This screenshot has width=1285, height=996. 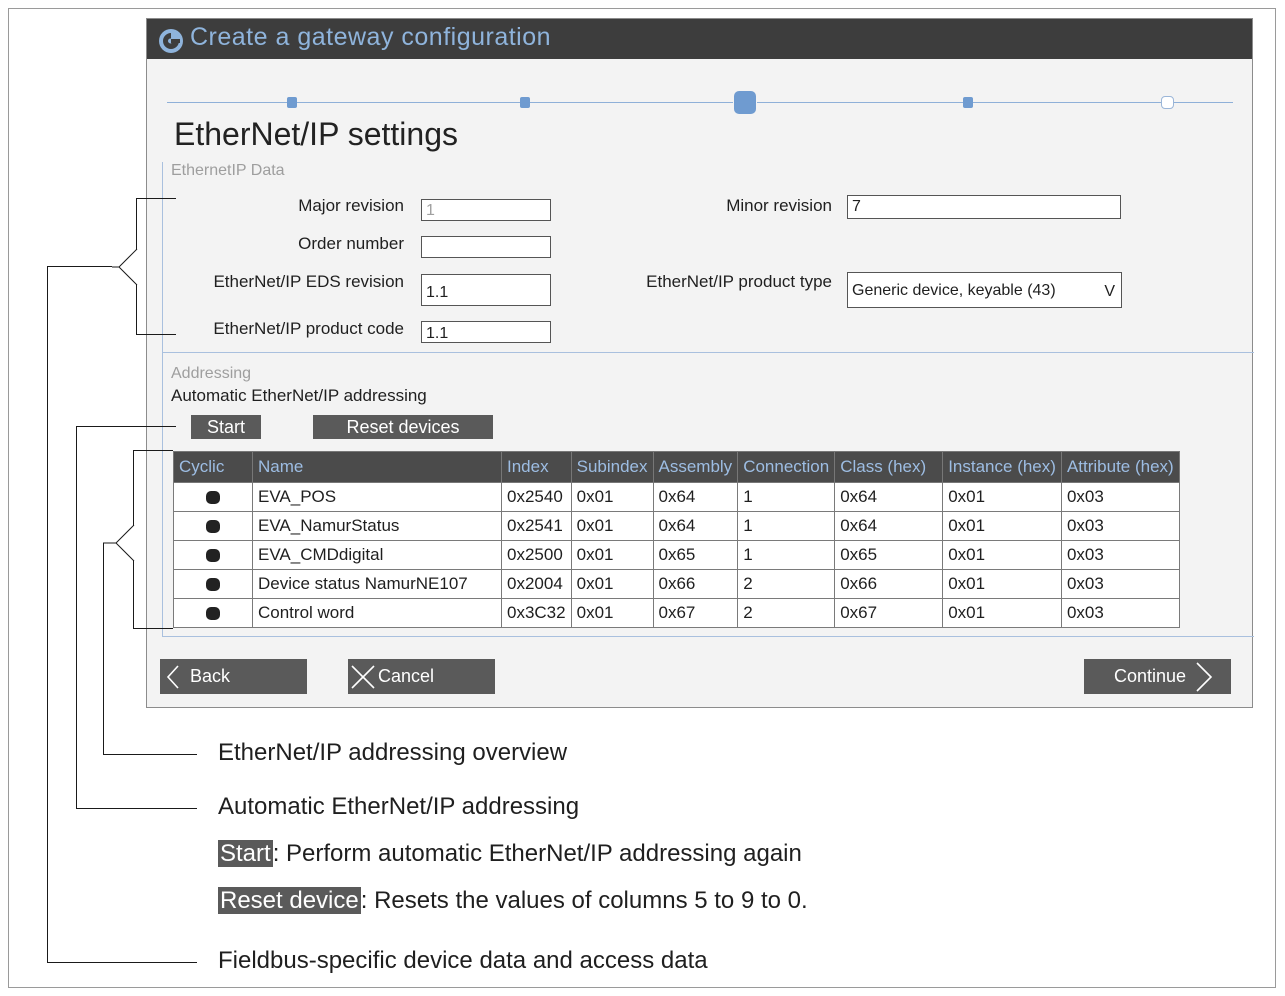 What do you see at coordinates (233, 676) in the screenshot?
I see `back-button: Back` at bounding box center [233, 676].